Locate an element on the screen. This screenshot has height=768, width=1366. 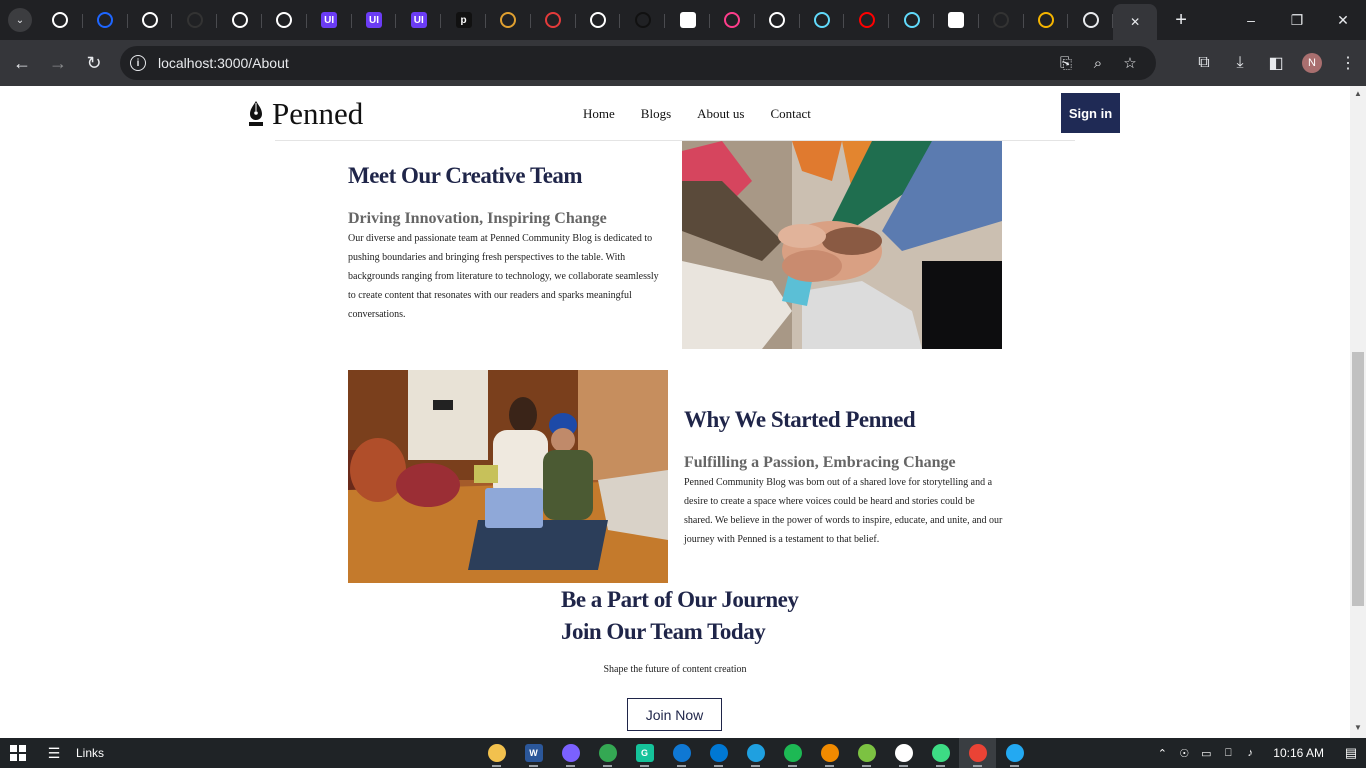
taskbar-apps: WG is located at coordinates (755, 753).